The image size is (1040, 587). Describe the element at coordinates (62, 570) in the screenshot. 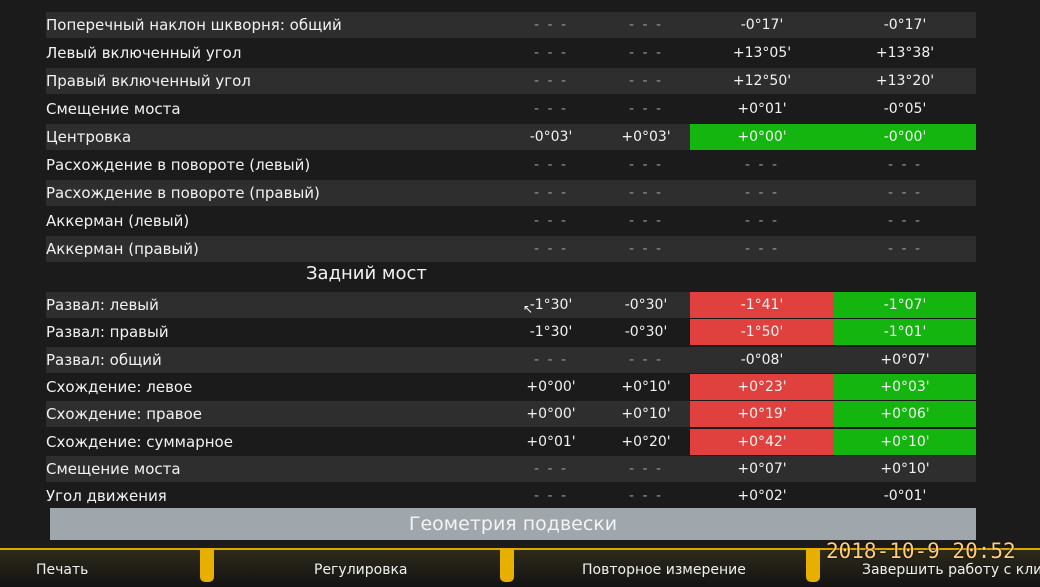

I see `print-button: Печать` at that location.